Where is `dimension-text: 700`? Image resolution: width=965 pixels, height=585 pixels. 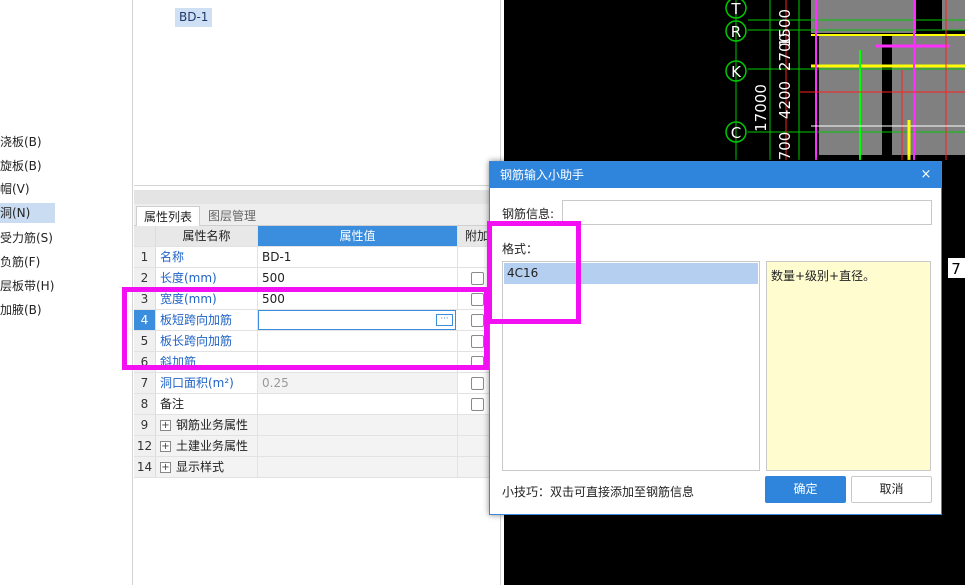 dimension-text: 700 is located at coordinates (785, 146).